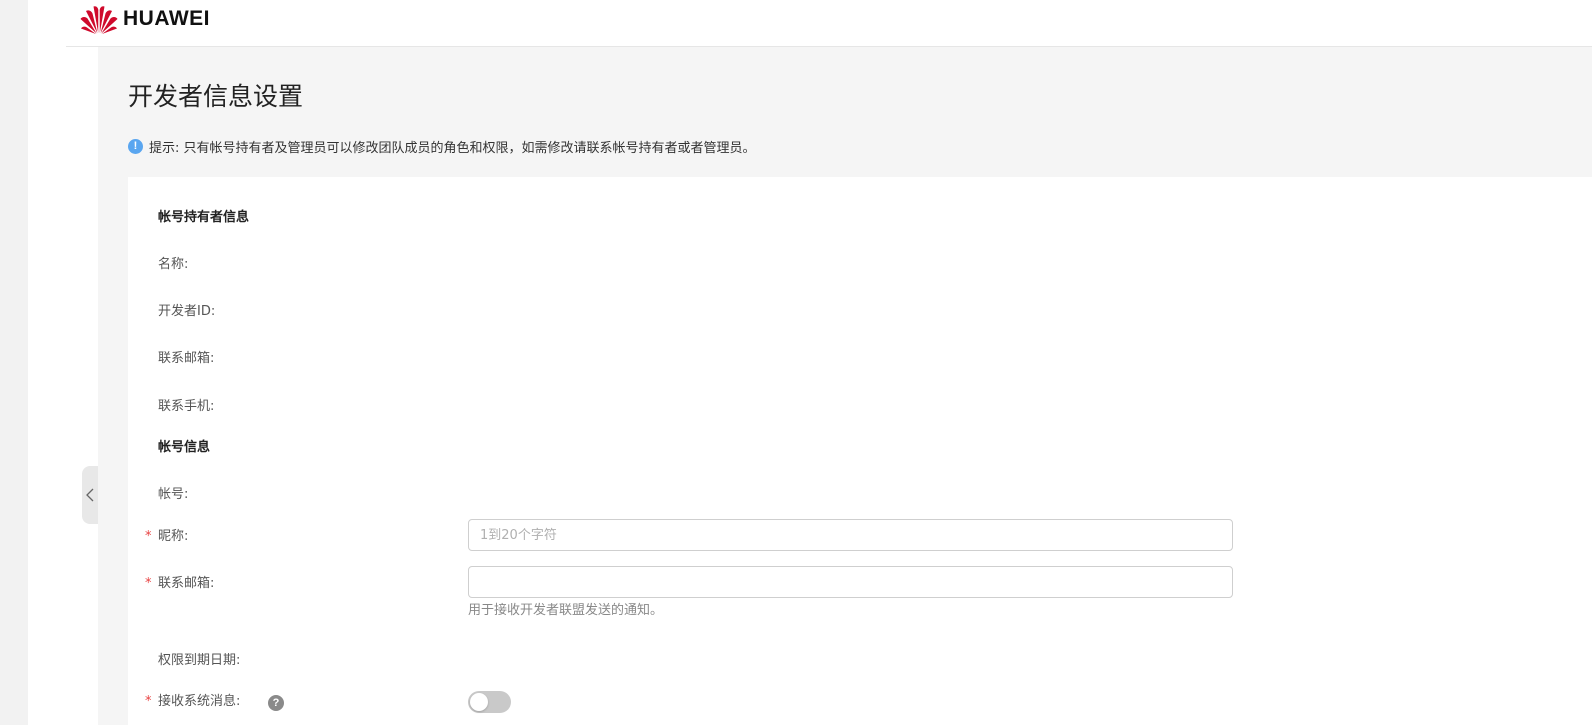 The image size is (1592, 725). Describe the element at coordinates (216, 96) in the screenshot. I see `page-title: 开发者信息设置` at that location.